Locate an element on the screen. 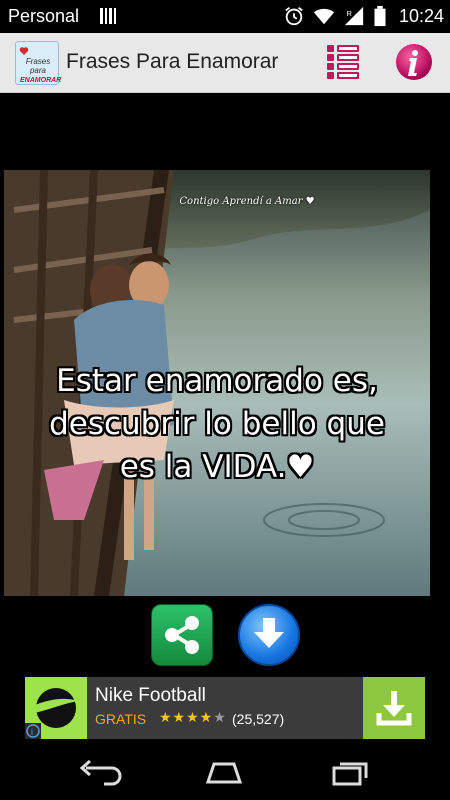 Image resolution: width=450 pixels, height=800 pixels. svg-text: R is located at coordinates (349, 13).